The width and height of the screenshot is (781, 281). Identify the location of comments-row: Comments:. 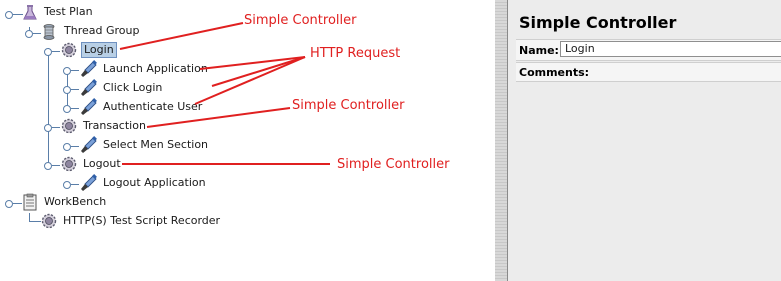
(648, 72).